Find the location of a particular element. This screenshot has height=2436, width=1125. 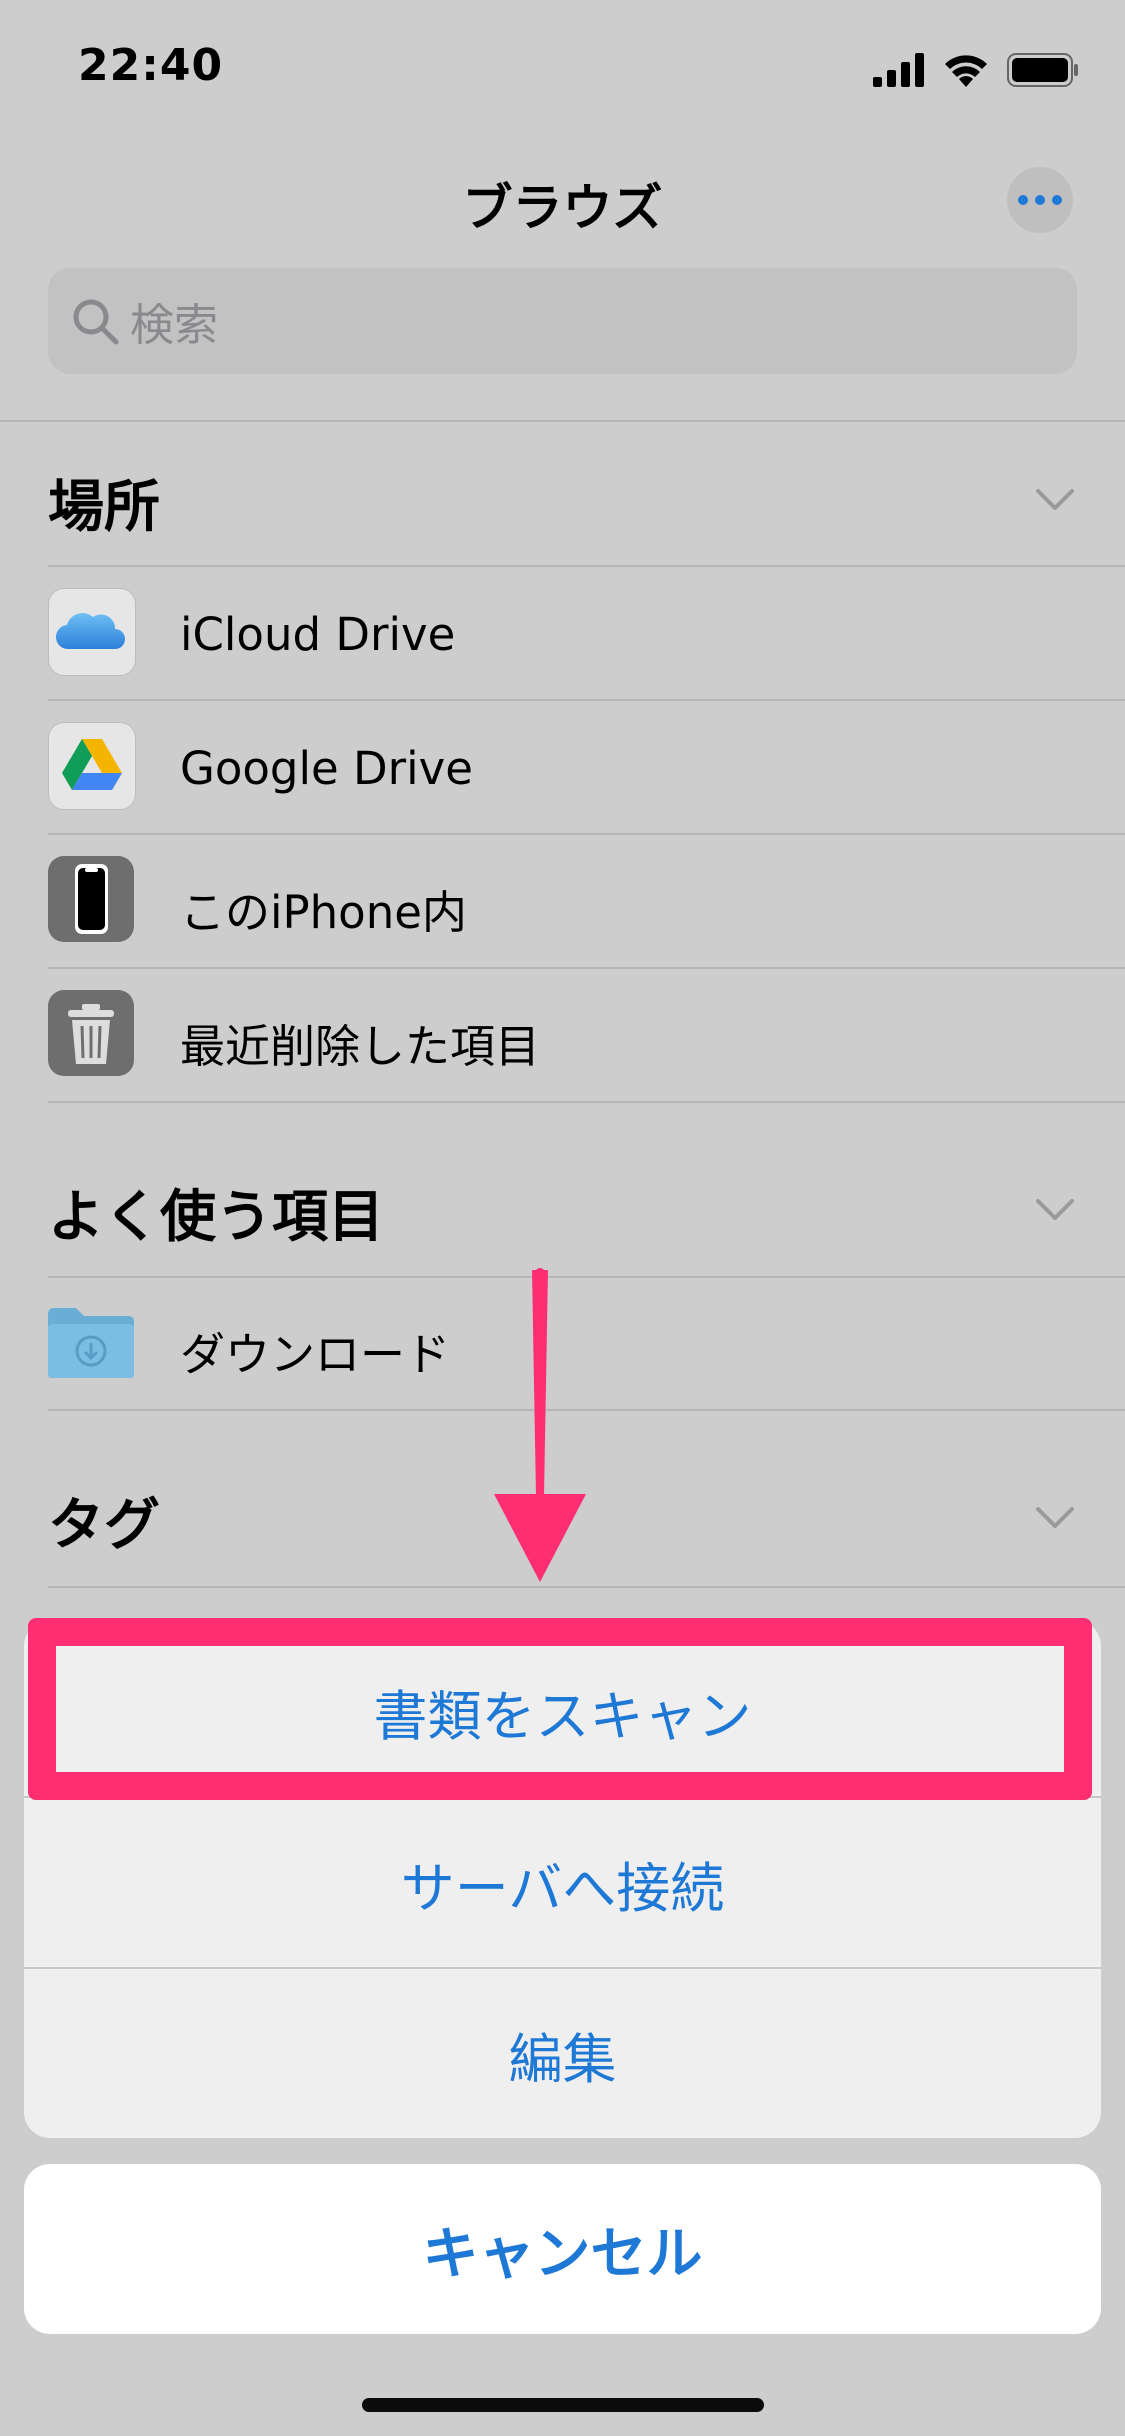

list-item-this-iphone is located at coordinates (562, 901).